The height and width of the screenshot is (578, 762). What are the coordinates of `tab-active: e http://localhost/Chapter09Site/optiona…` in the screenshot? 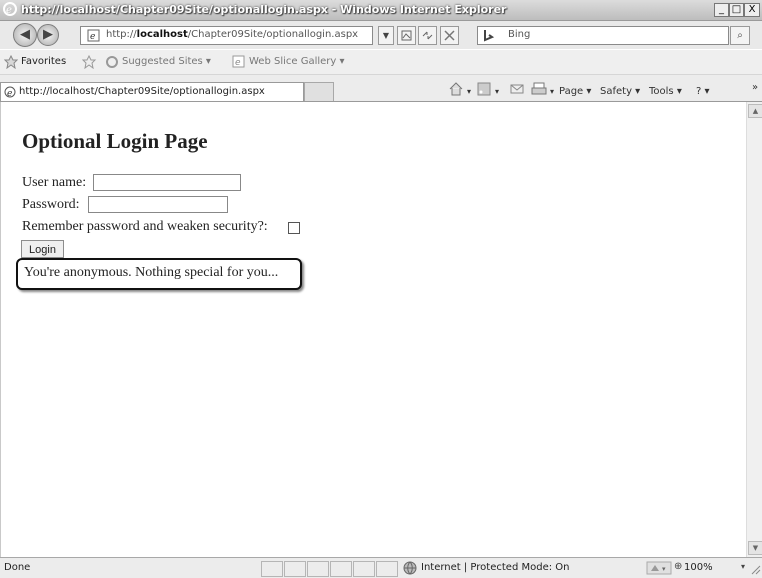 It's located at (152, 91).